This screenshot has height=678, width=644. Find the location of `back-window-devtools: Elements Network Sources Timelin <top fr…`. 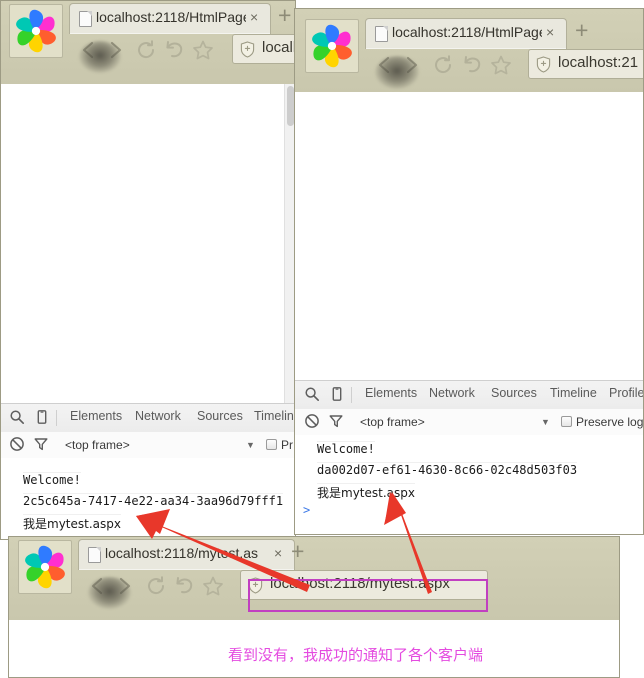

back-window-devtools: Elements Network Sources Timelin <top fr… is located at coordinates (148, 471).